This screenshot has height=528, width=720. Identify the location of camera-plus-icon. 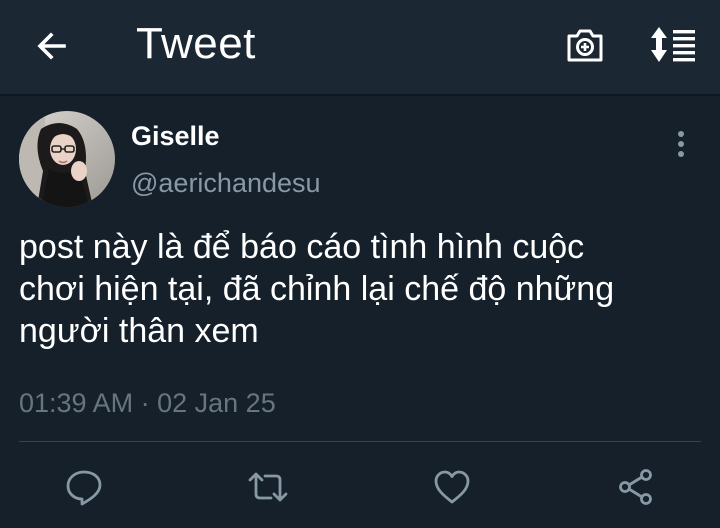
(585, 45).